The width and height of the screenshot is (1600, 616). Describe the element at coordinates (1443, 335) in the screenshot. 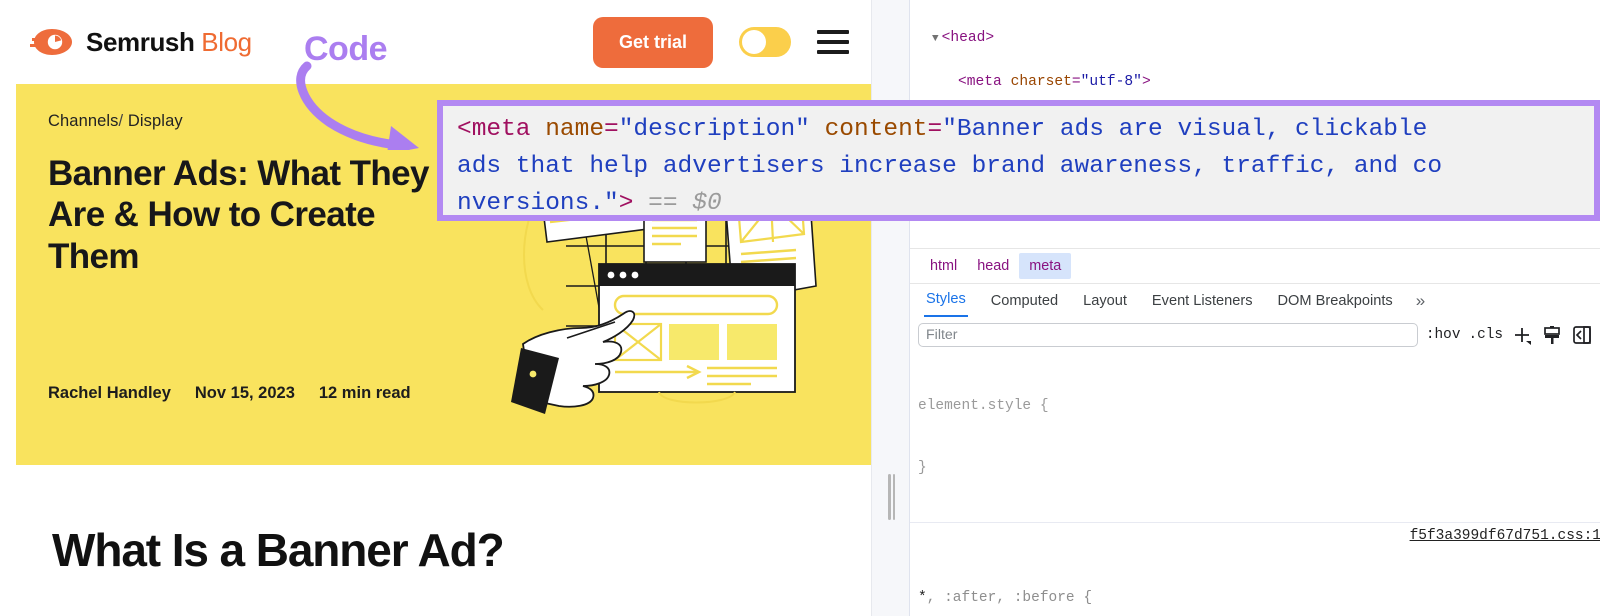

I see `hov-button: :hov` at that location.